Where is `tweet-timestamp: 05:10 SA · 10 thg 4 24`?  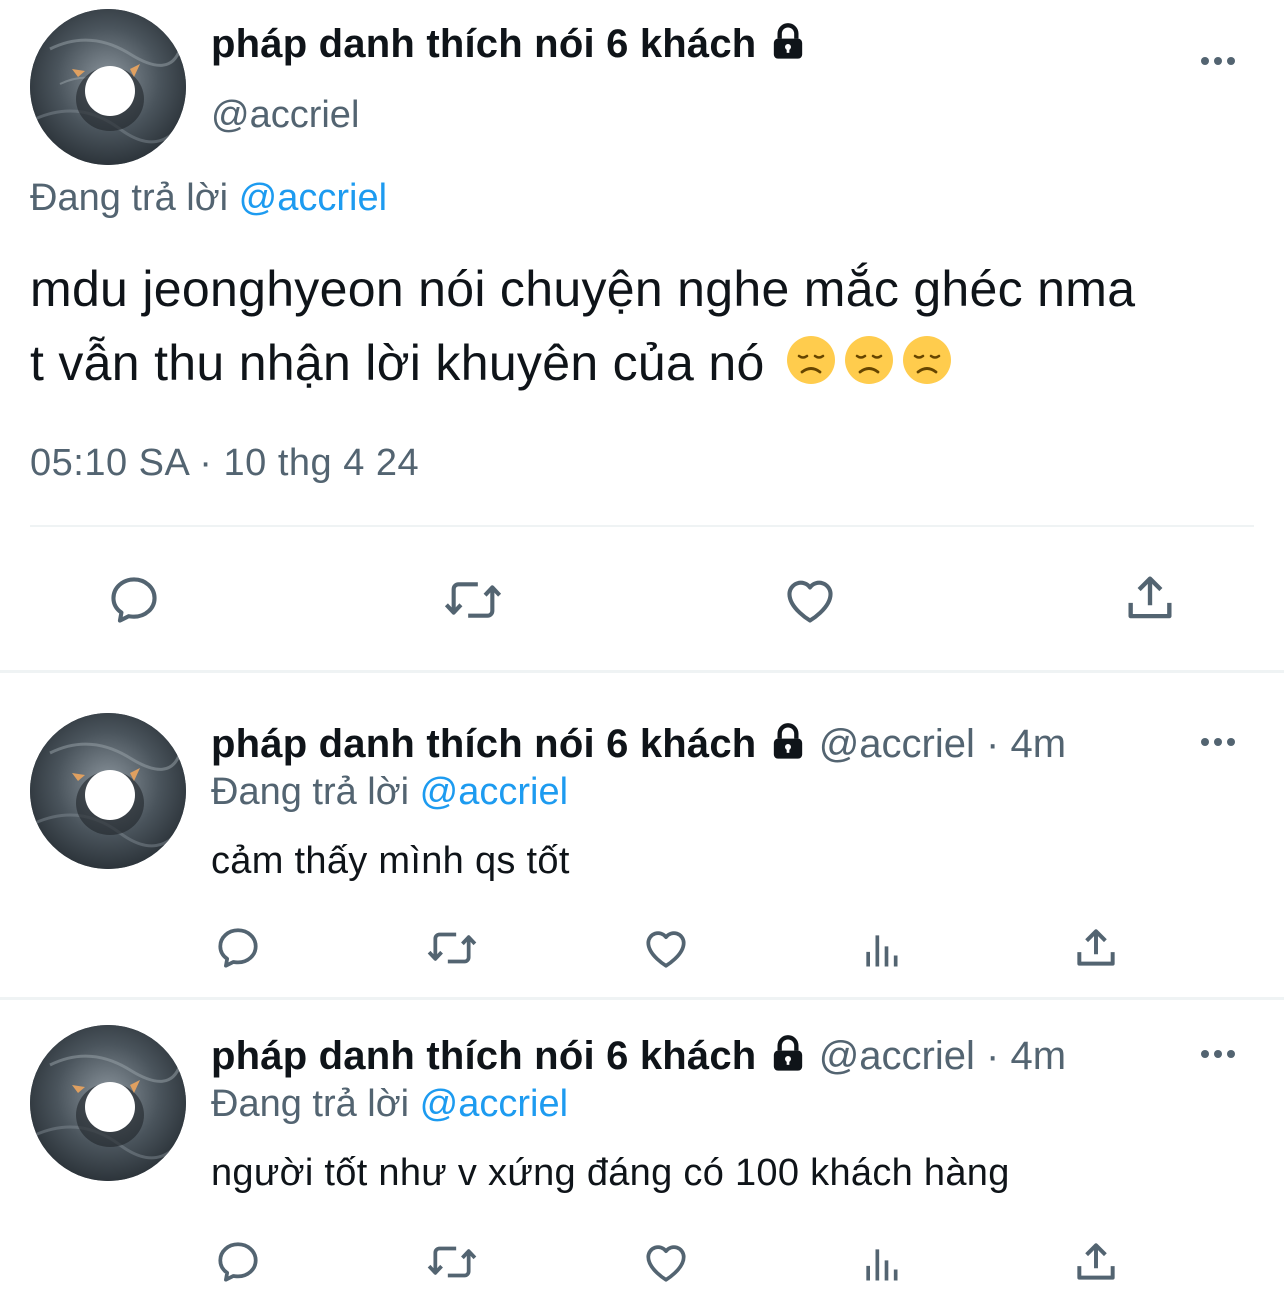 tweet-timestamp: 05:10 SA · 10 thg 4 24 is located at coordinates (224, 463).